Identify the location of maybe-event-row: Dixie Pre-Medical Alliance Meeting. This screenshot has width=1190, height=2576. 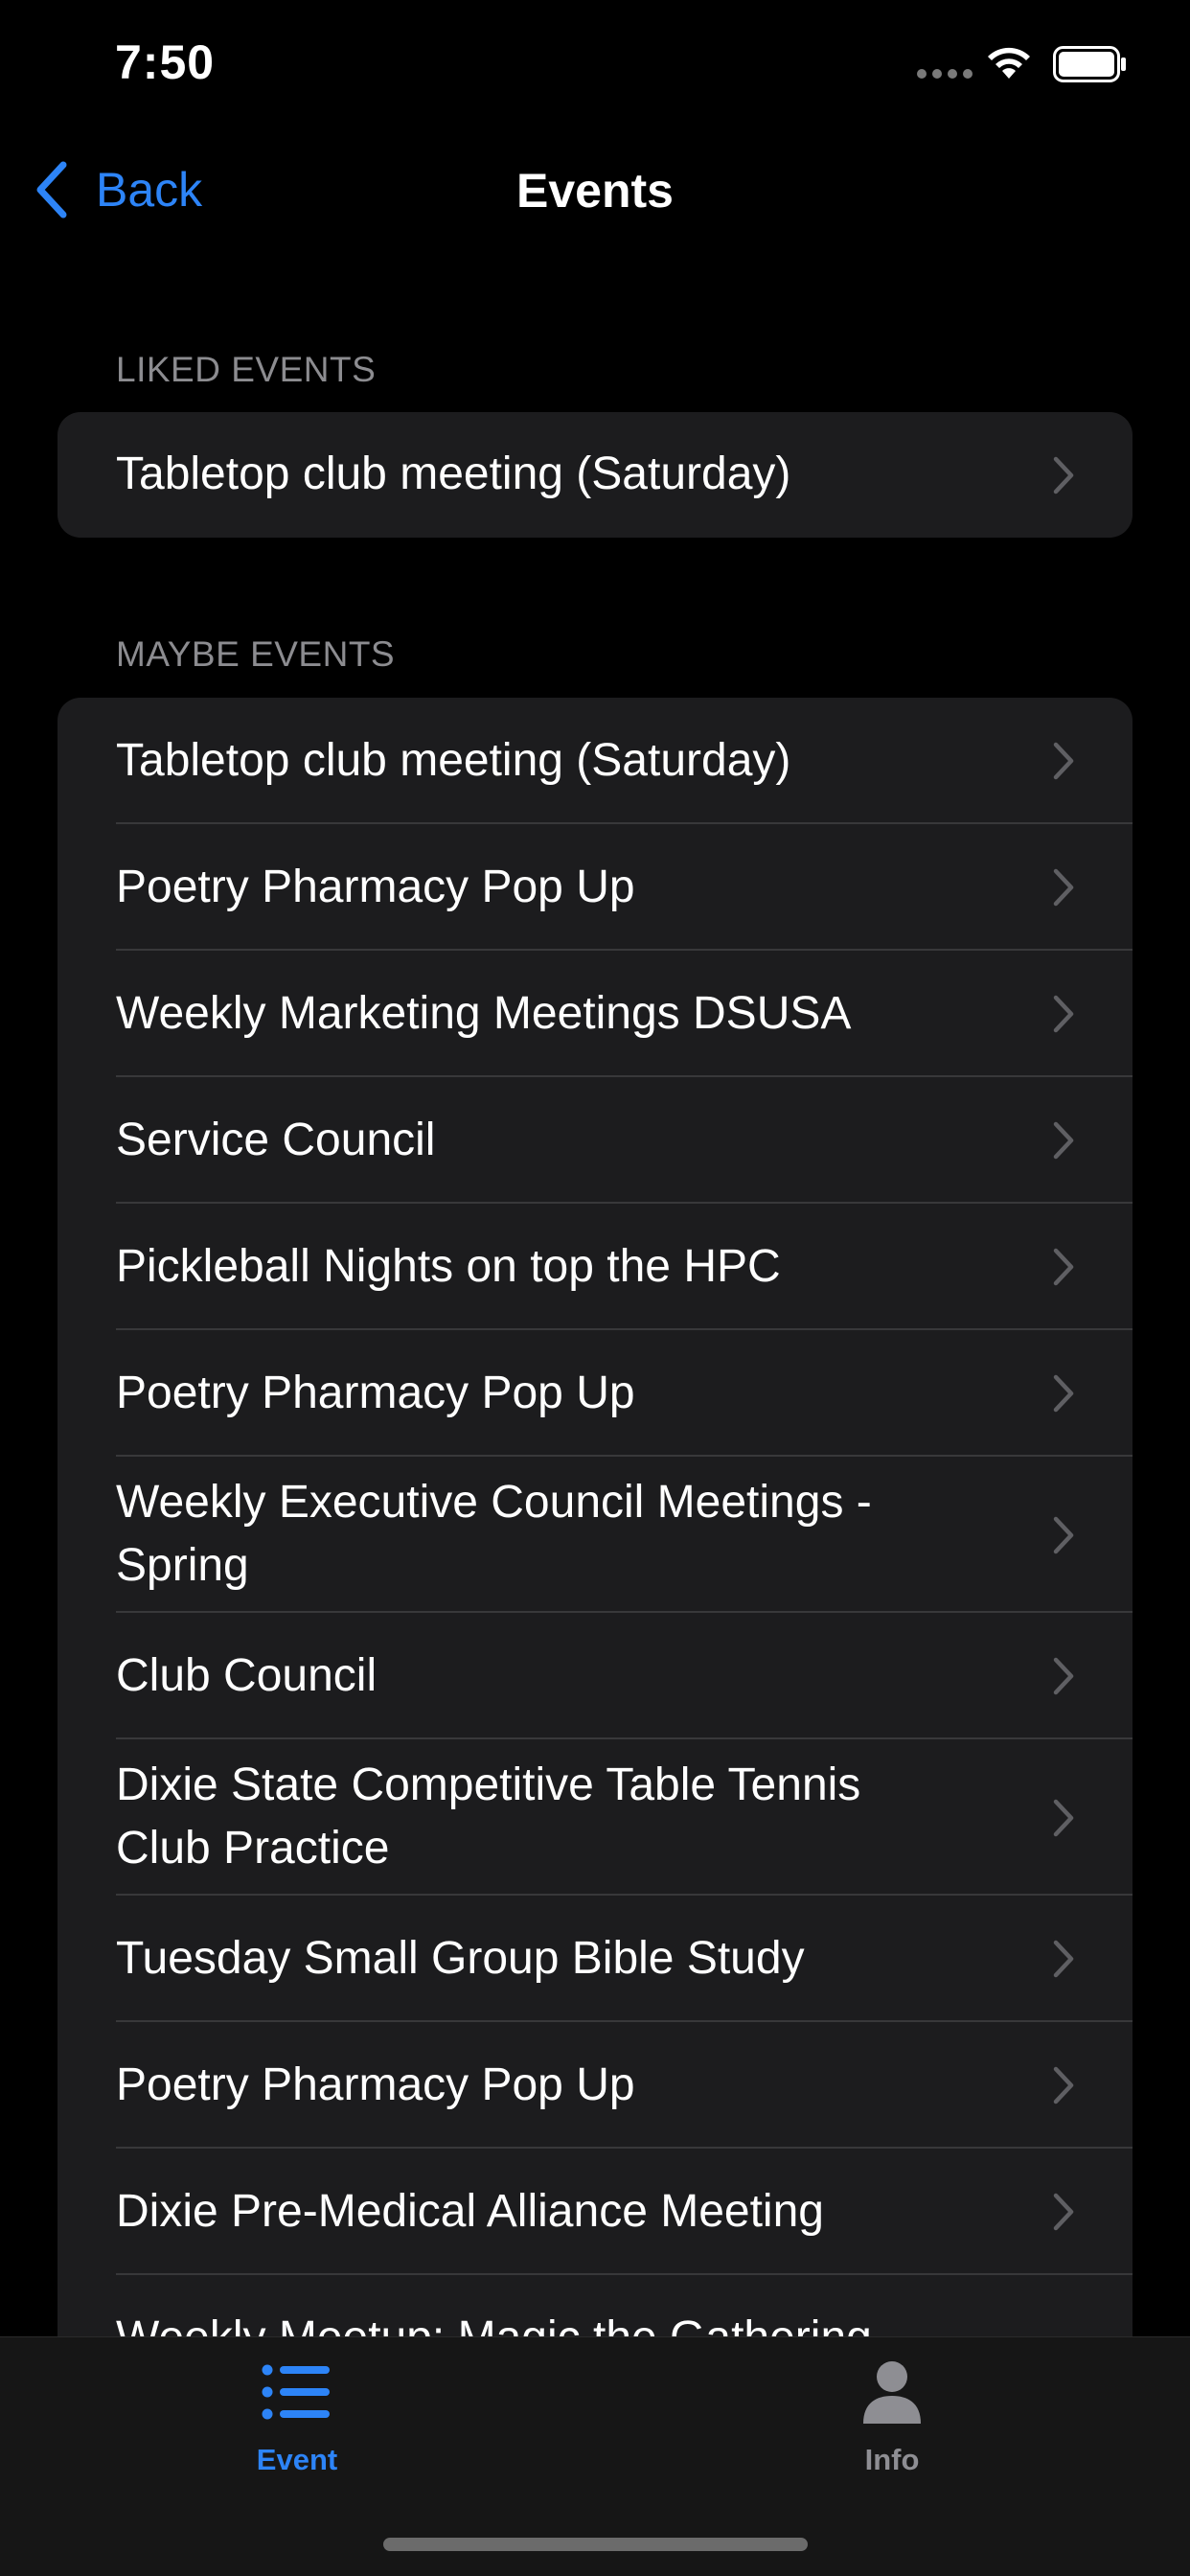
(595, 2212).